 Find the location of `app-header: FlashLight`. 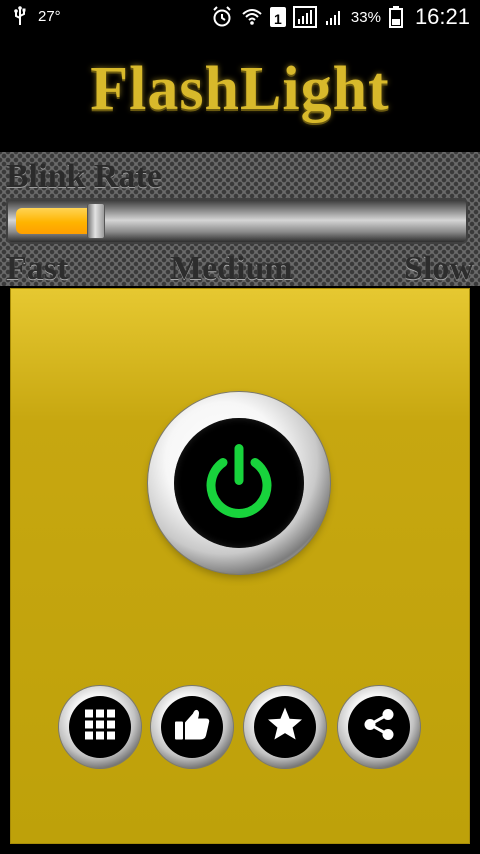

app-header: FlashLight is located at coordinates (240, 93).